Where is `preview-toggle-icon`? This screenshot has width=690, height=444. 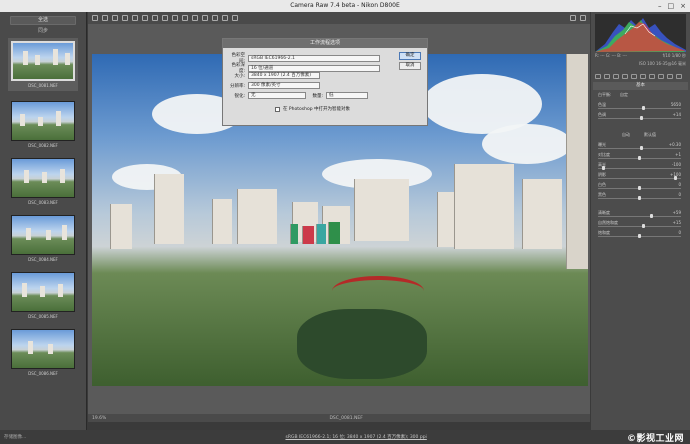
preview-toggle-icon is located at coordinates (573, 18).